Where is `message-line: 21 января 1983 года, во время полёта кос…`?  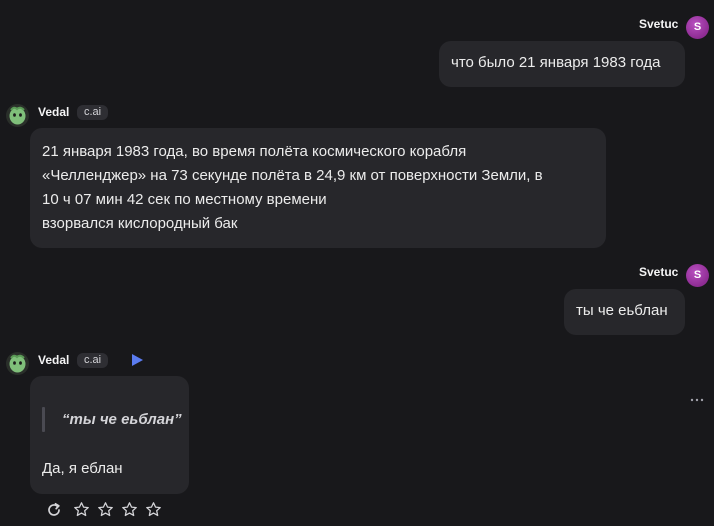 message-line: 21 января 1983 года, во время полёта кос… is located at coordinates (254, 151).